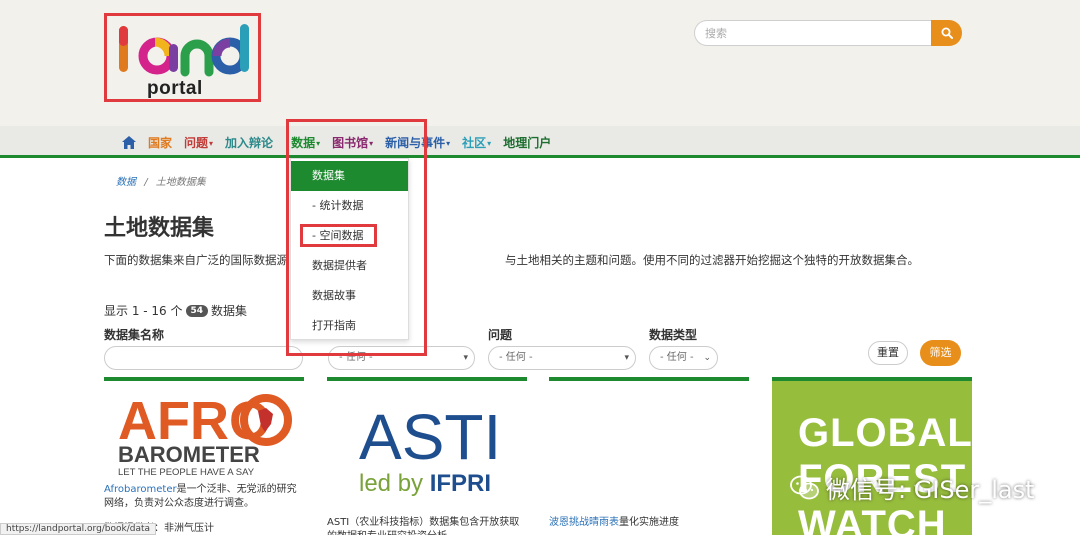  What do you see at coordinates (126, 182) in the screenshot?
I see `breadcrumb-link-data: 数据` at bounding box center [126, 182].